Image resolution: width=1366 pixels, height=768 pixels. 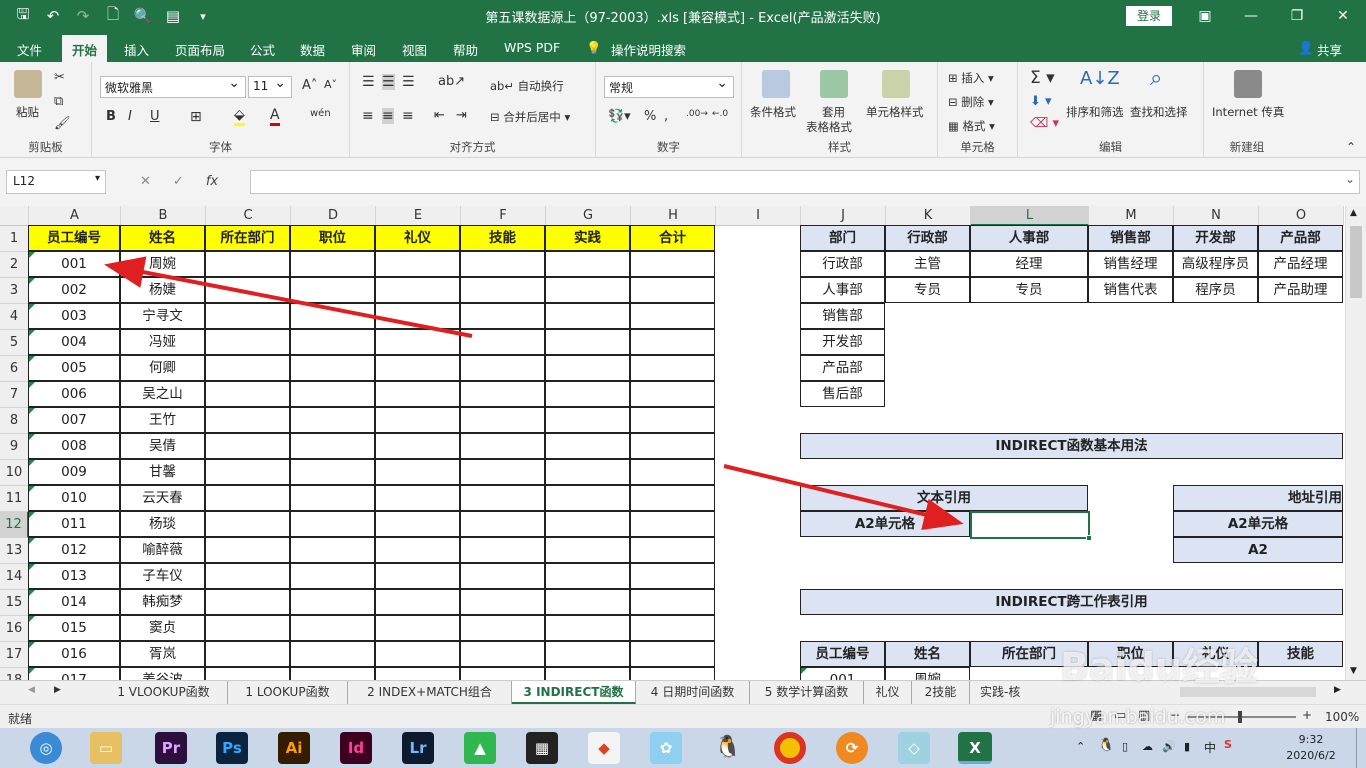 What do you see at coordinates (928, 216) in the screenshot?
I see `column-header-K: K` at bounding box center [928, 216].